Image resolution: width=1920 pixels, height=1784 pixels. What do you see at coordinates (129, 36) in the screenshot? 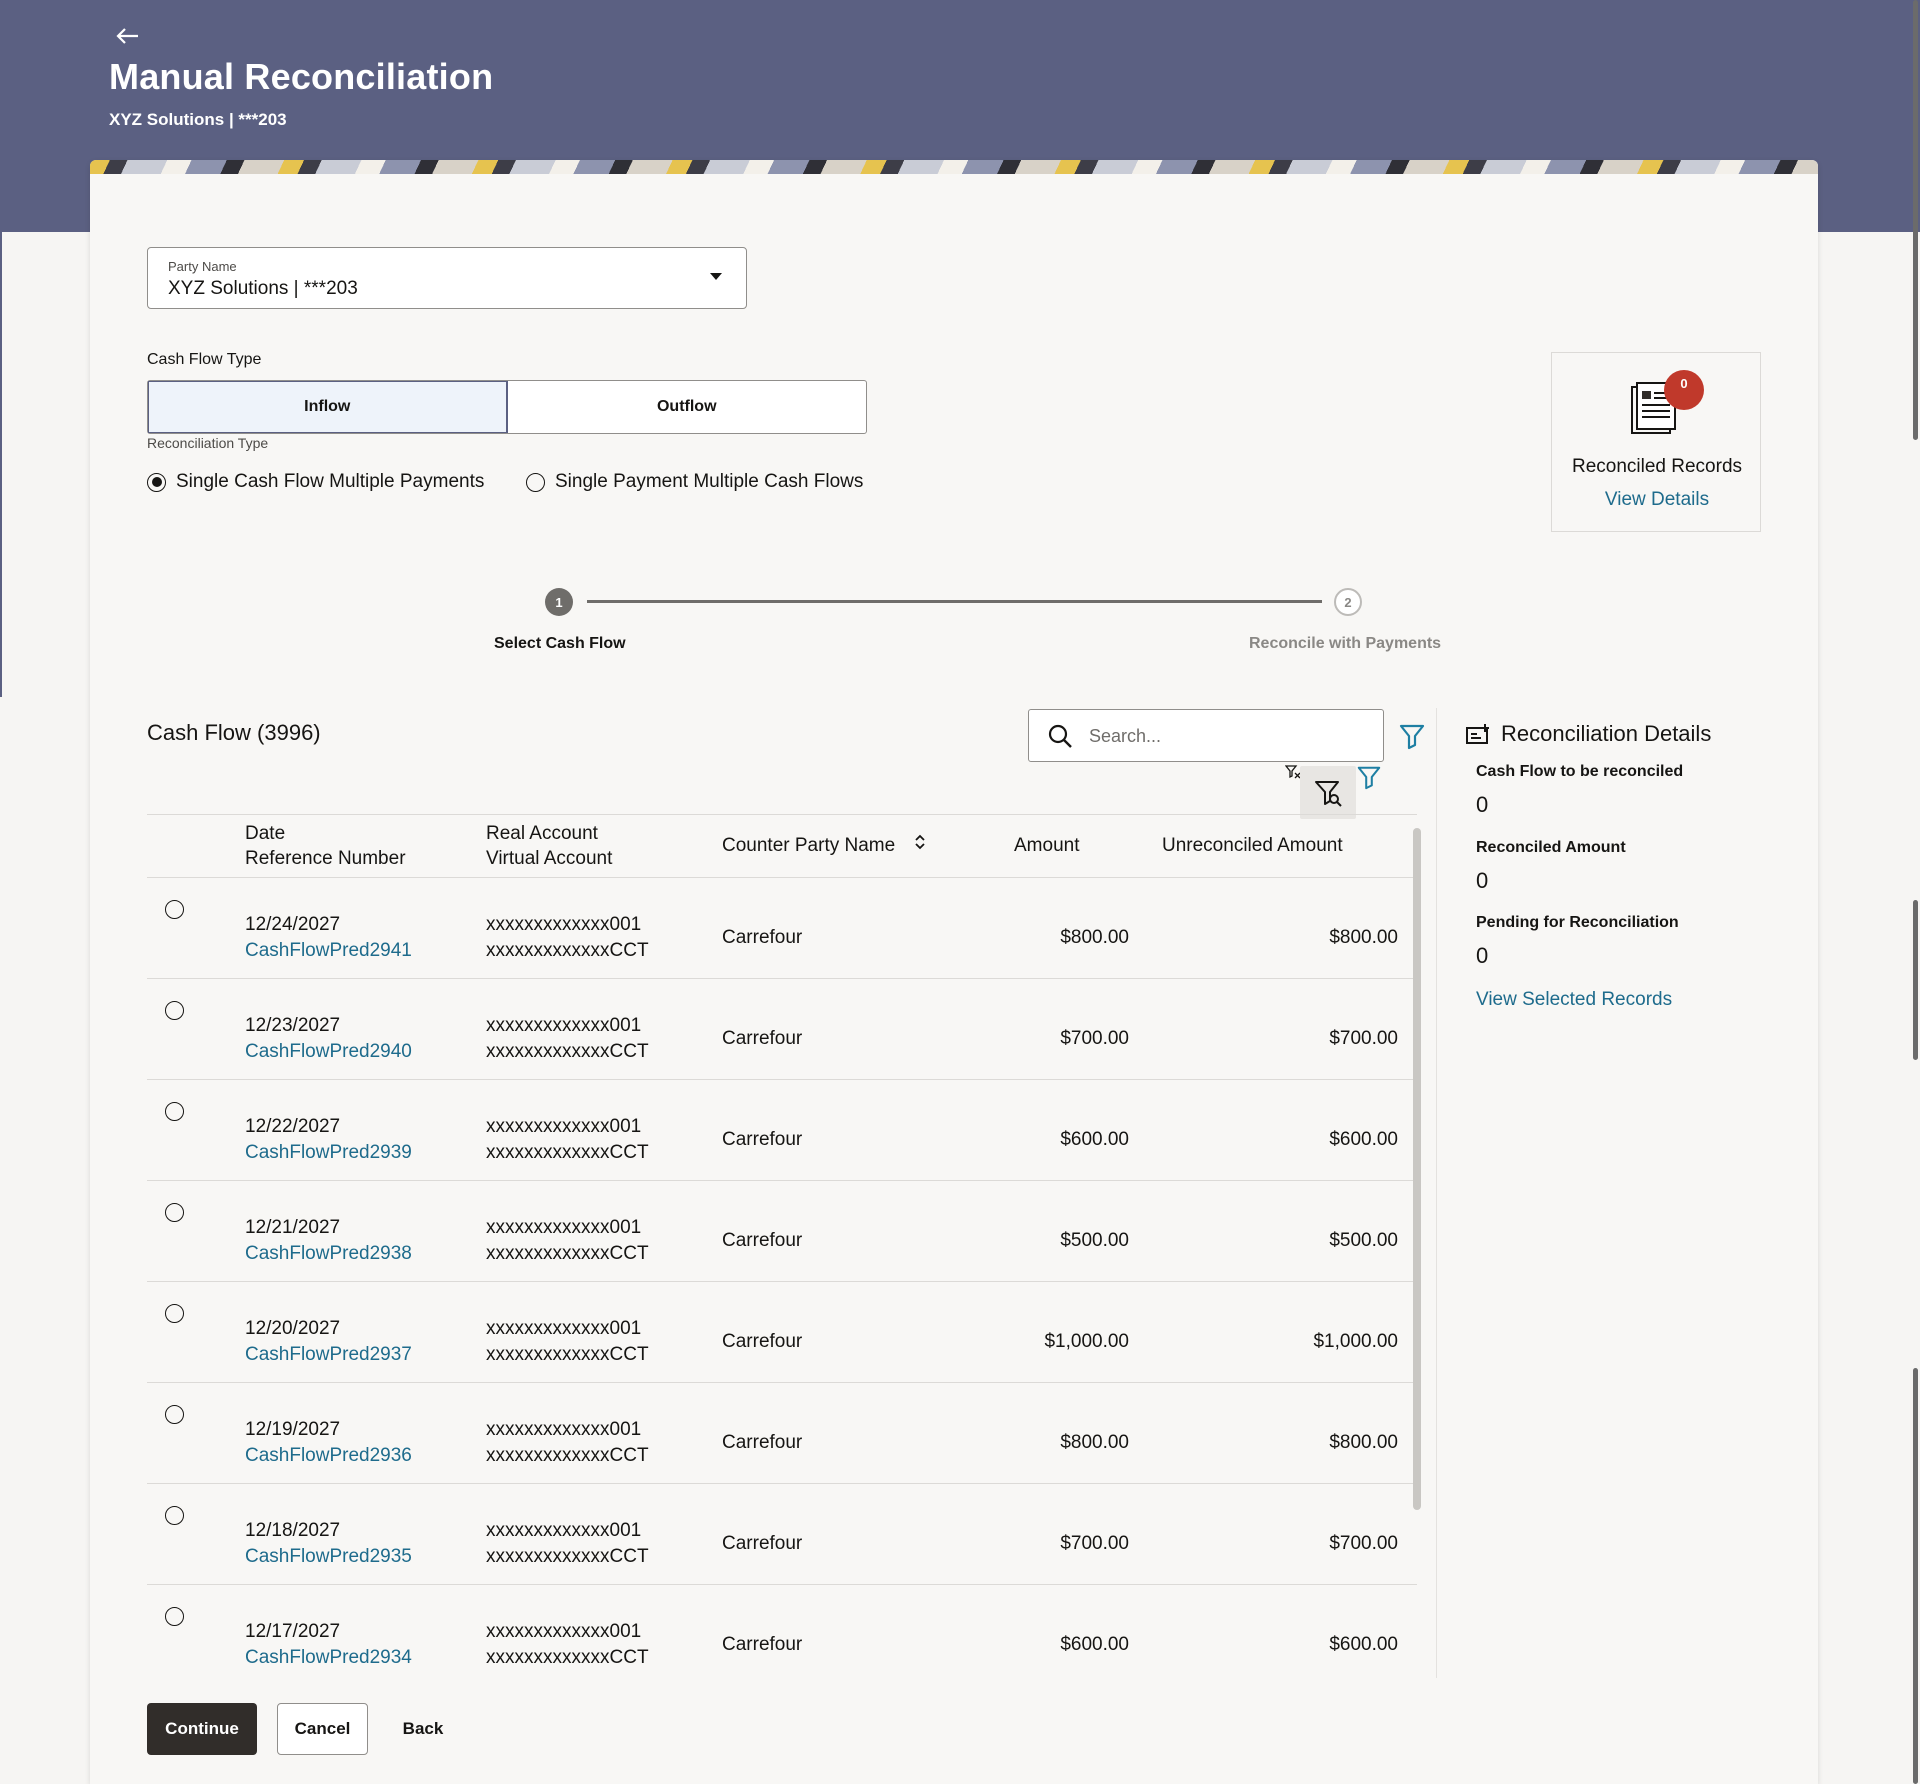
I see `back-arrow-icon` at bounding box center [129, 36].